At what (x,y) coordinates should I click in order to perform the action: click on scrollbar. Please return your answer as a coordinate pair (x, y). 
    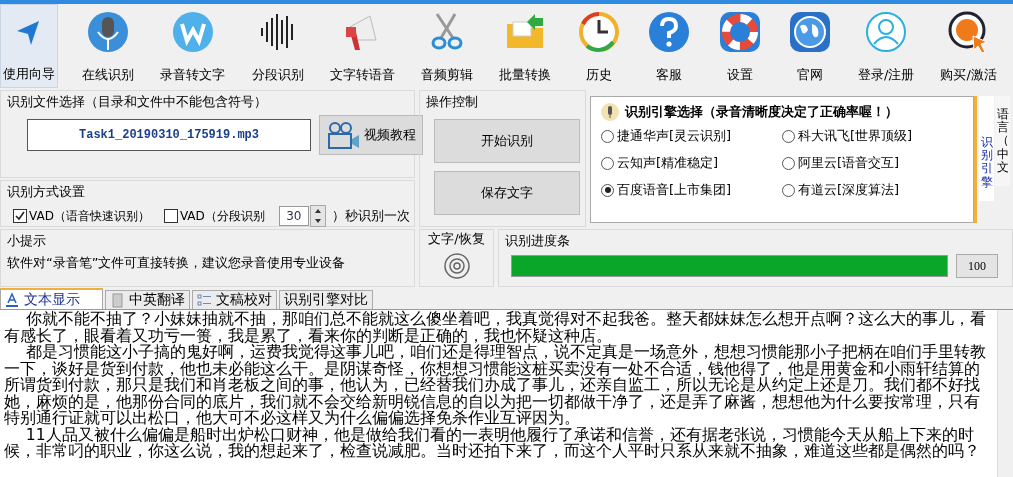
    Looking at the image, I should click on (1005, 393).